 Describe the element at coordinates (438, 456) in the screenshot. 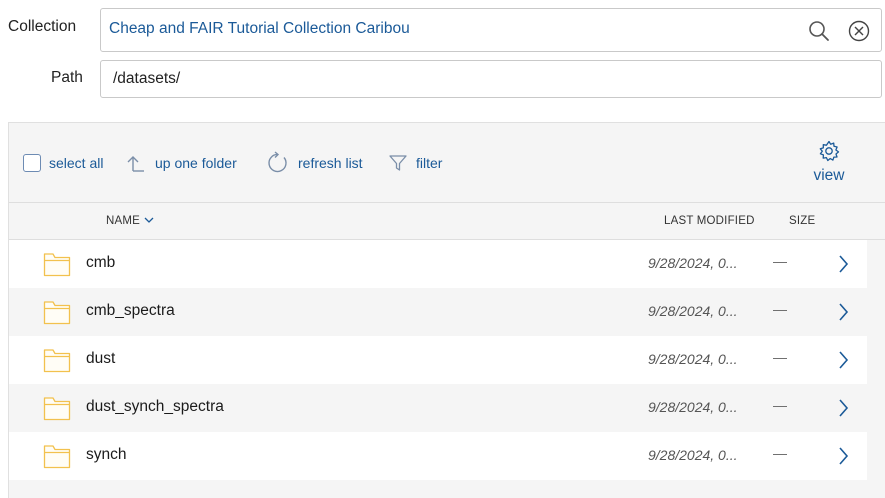

I see `table-row: synch 9/28/2024, 0... —` at that location.